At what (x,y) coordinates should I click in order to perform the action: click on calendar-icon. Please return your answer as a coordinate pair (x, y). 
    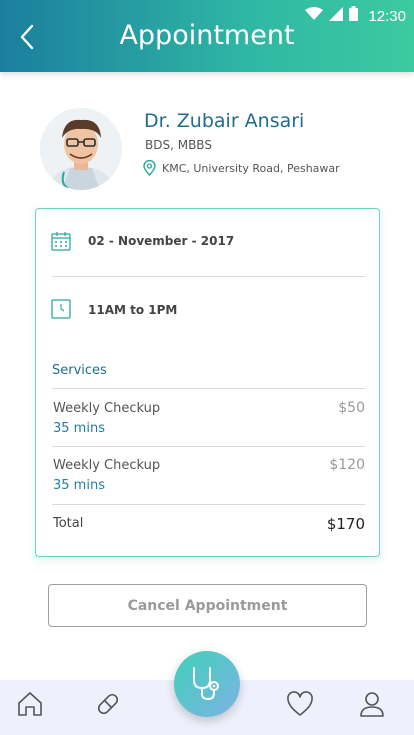
    Looking at the image, I should click on (61, 241).